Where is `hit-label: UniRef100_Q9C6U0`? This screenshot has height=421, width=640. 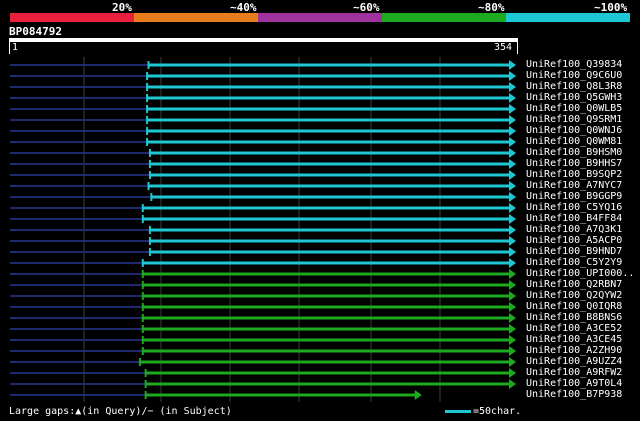
hit-label: UniRef100_Q9C6U0 is located at coordinates (574, 75).